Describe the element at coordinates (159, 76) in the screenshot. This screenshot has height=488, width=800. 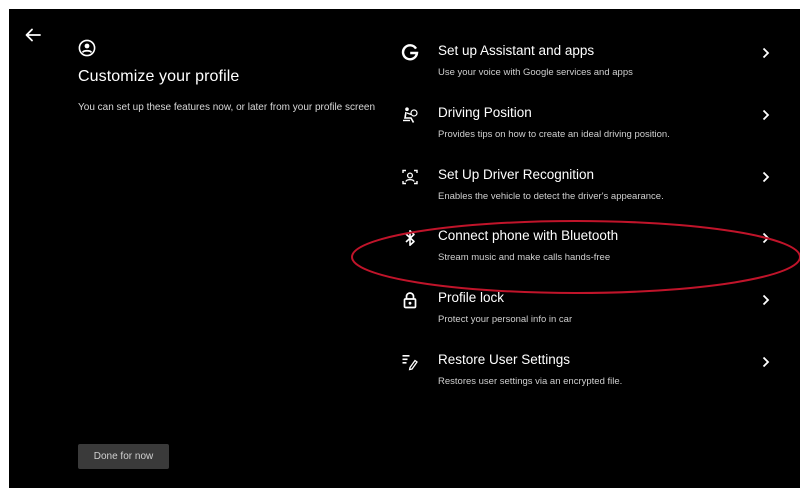
I see `page-title: Customize your profile` at that location.